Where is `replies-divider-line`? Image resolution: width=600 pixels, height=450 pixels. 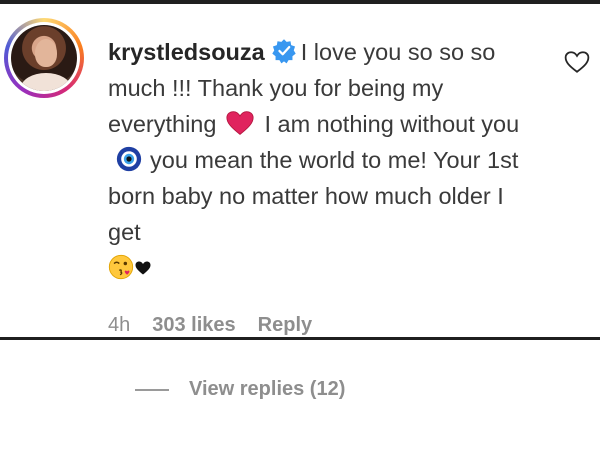 replies-divider-line is located at coordinates (152, 389).